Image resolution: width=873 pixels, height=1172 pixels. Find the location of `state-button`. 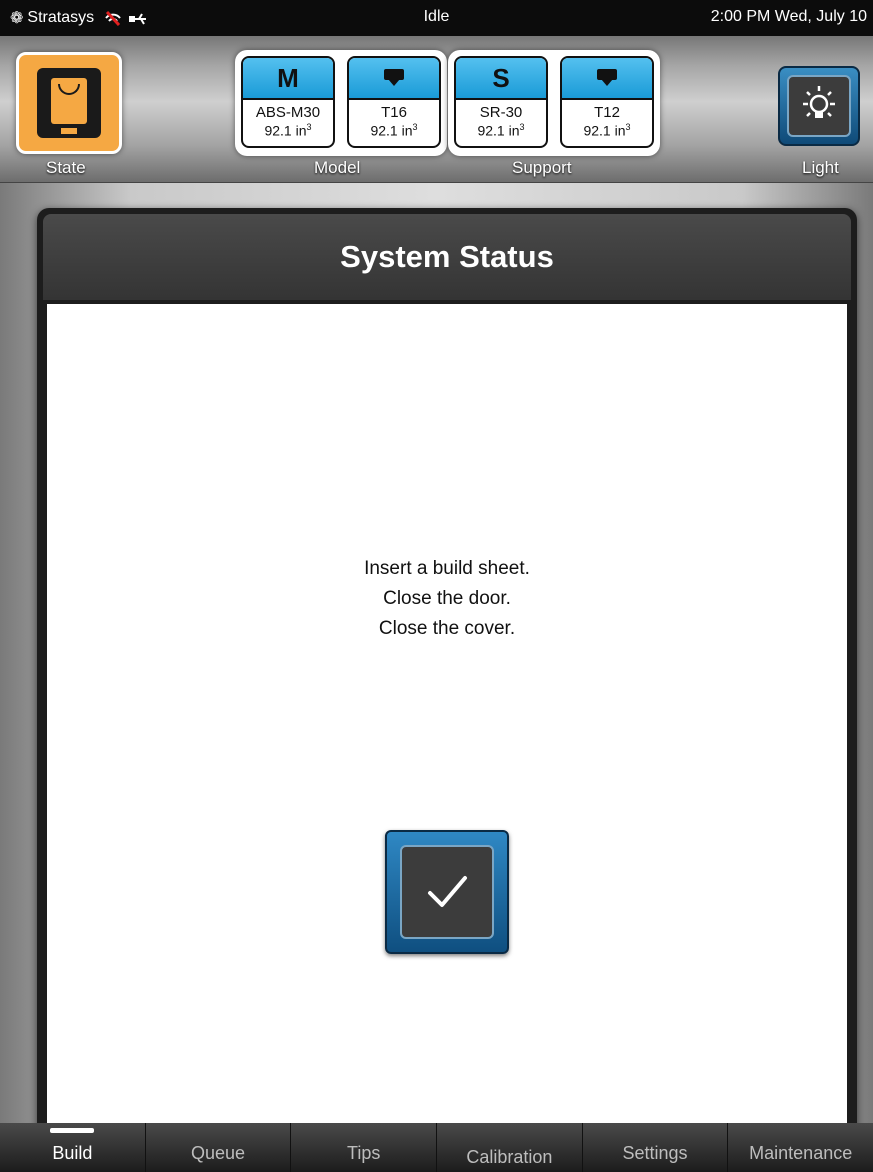

state-button is located at coordinates (69, 103).